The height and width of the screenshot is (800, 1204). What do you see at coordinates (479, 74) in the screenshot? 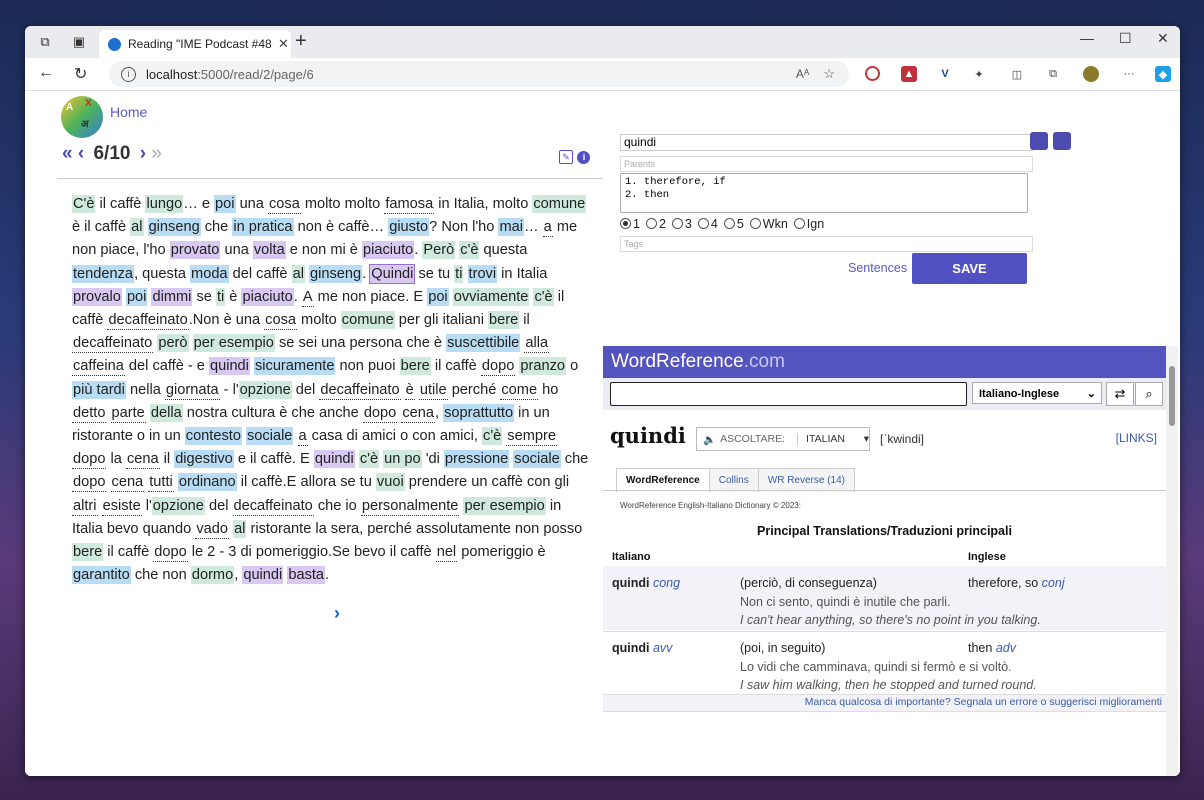
I see `address-bar: i localhost:5000/read/2/page/6 Aᴬ ☆` at bounding box center [479, 74].